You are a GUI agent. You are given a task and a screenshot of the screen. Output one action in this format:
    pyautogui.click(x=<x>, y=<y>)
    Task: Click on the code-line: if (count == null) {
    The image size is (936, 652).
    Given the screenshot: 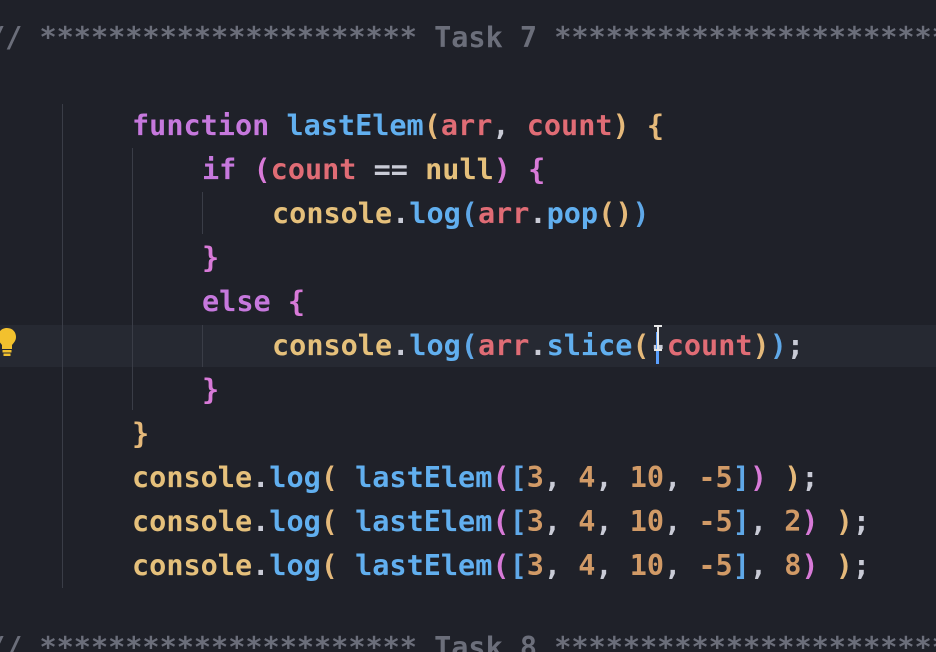 What is the action you would take?
    pyautogui.click(x=373, y=170)
    